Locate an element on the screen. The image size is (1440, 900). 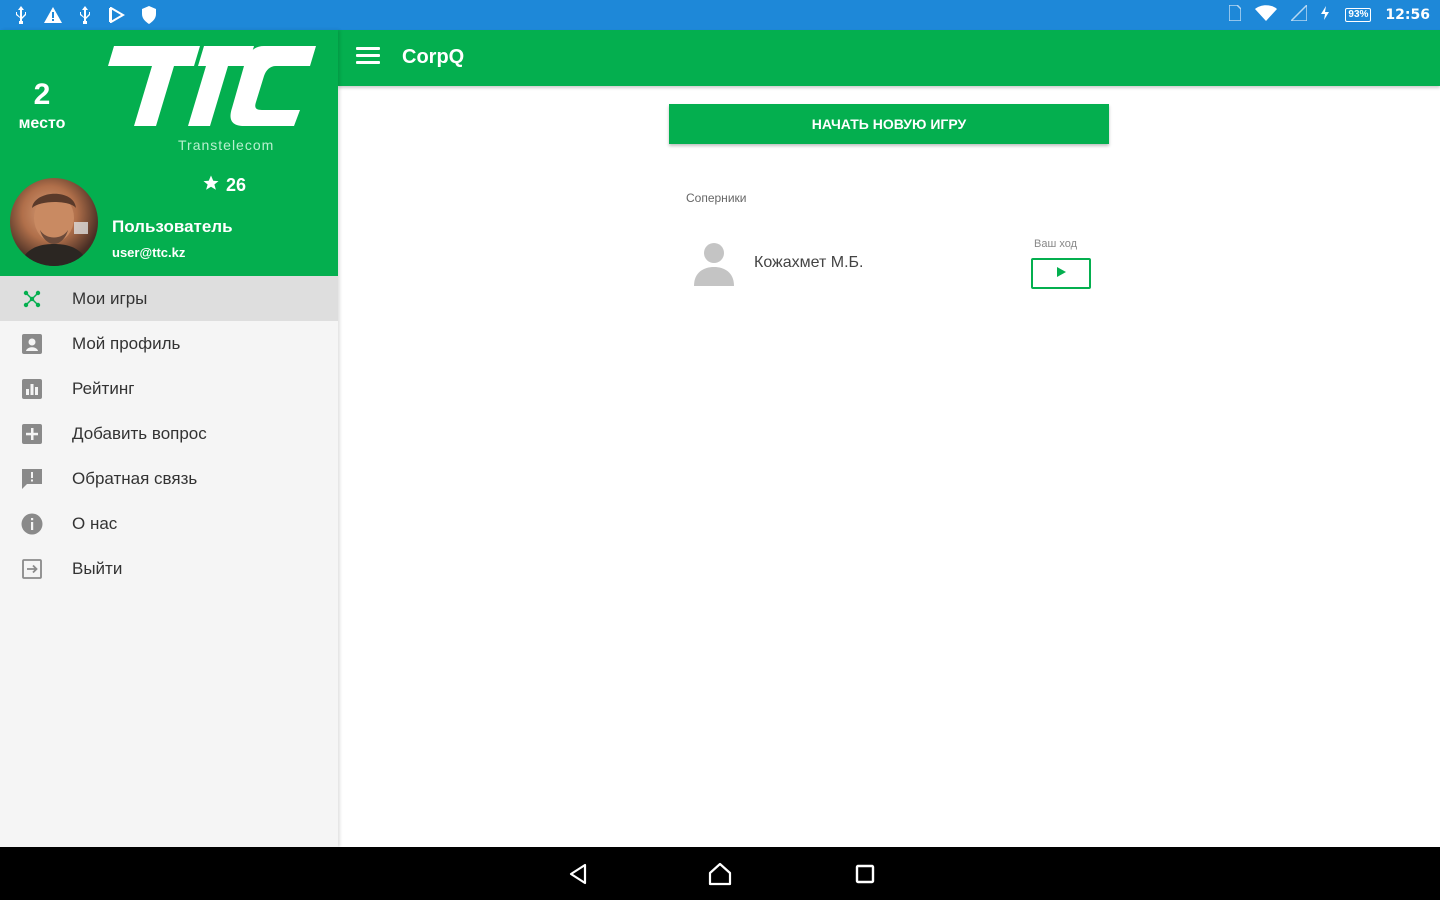
rank-number: 2 is located at coordinates (42, 94).